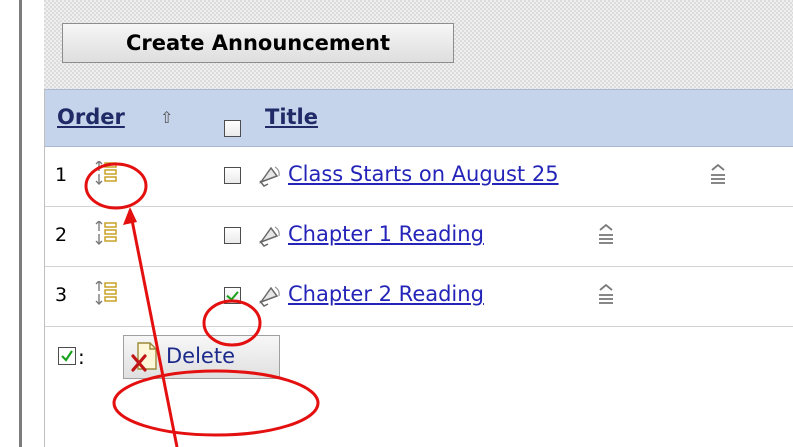  Describe the element at coordinates (20, 223) in the screenshot. I see `page-left-border` at that location.